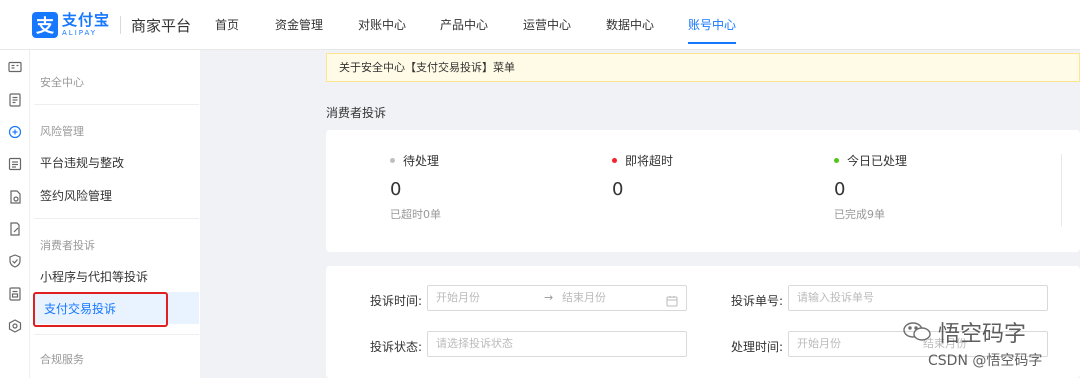  I want to click on complaint-no-input: 请输入投诉单号, so click(918, 298).